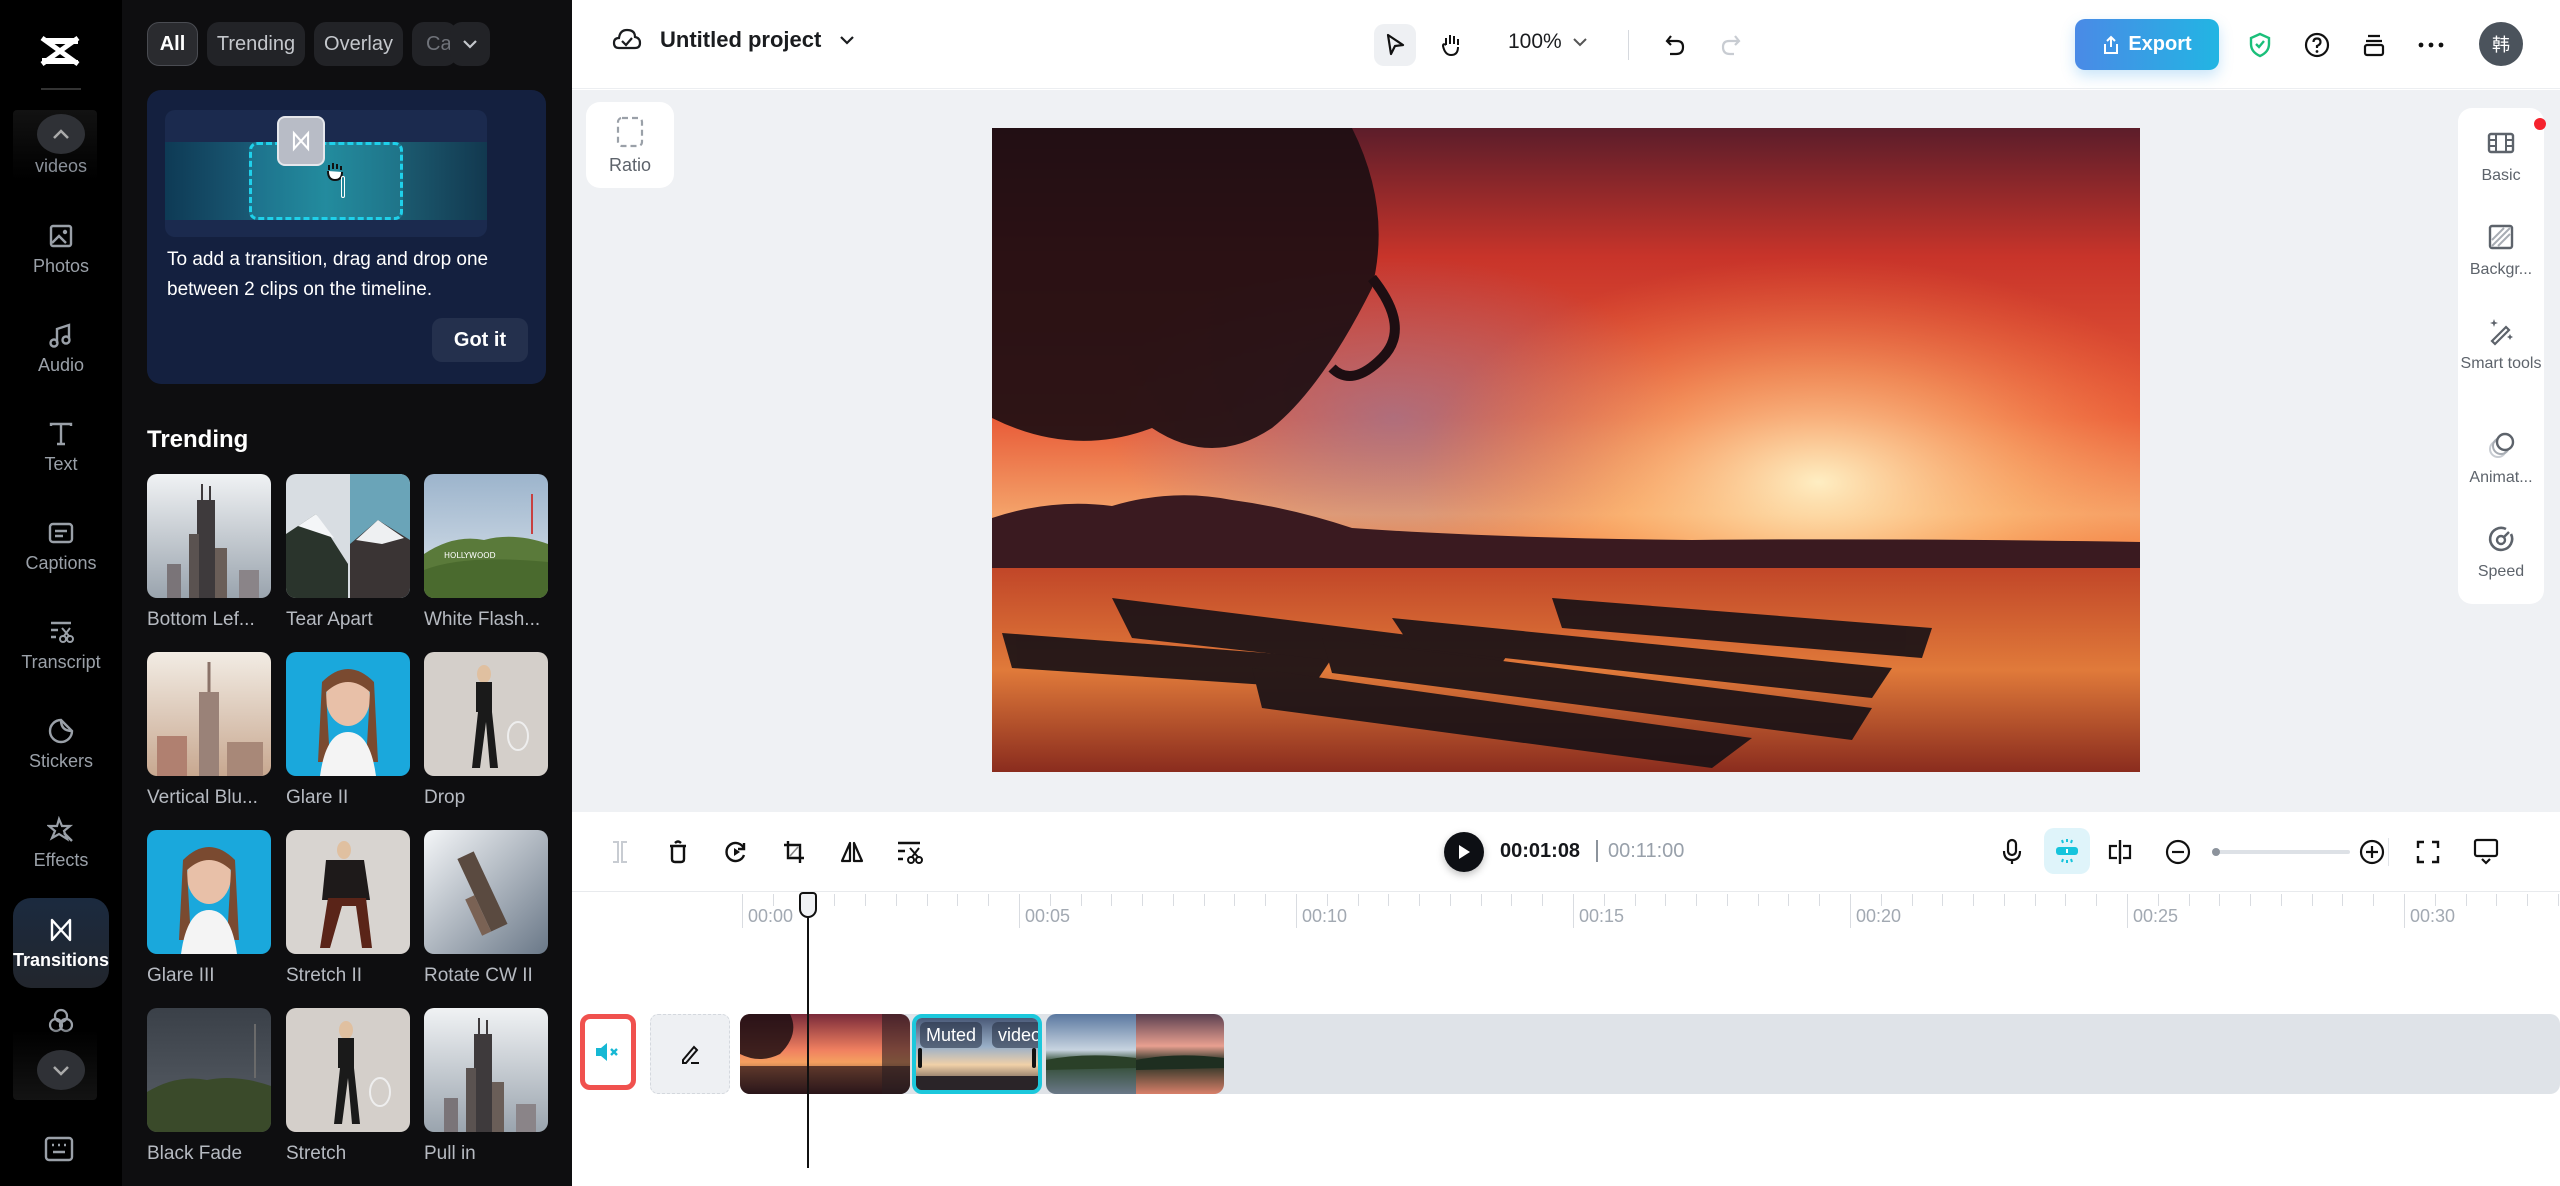  What do you see at coordinates (1451, 45) in the screenshot?
I see `hand-tool-button` at bounding box center [1451, 45].